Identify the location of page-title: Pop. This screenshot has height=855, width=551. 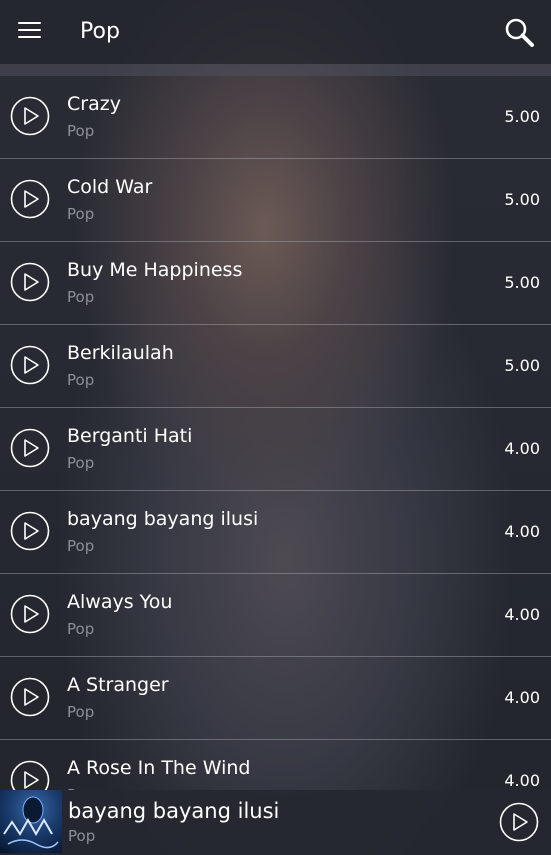
(100, 31).